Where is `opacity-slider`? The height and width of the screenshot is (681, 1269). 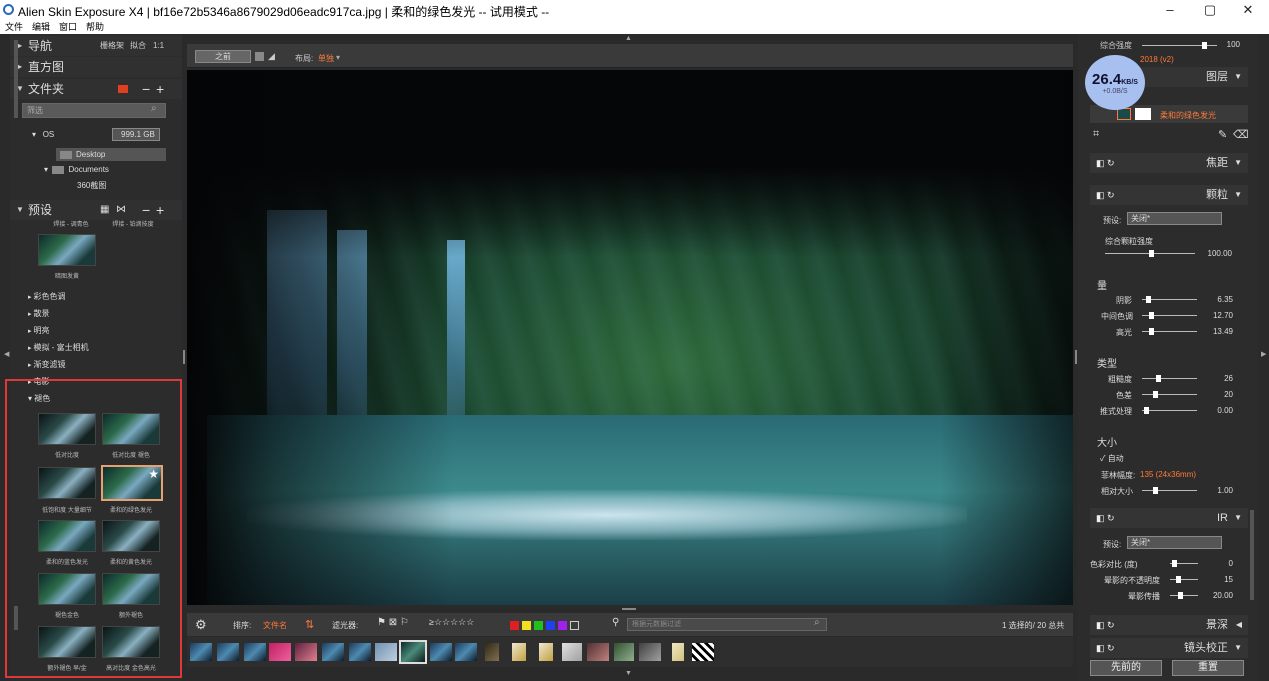
opacity-slider is located at coordinates (1179, 45).